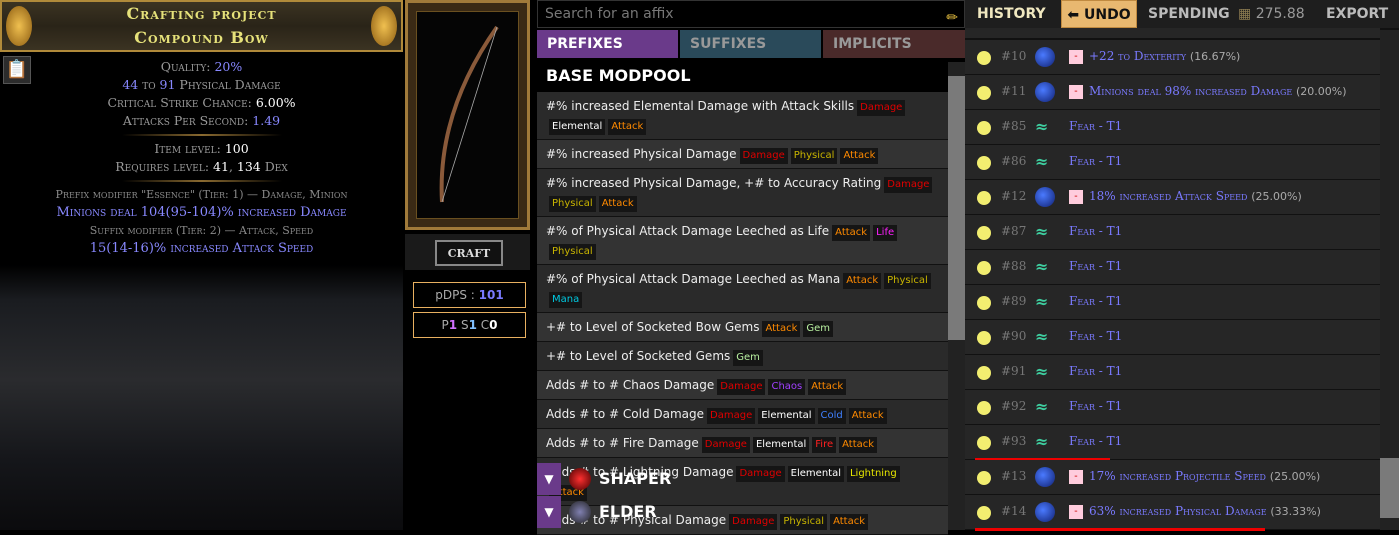 This screenshot has height=535, width=1399. What do you see at coordinates (1172, 162) in the screenshot?
I see `history-row: #86 ≈ Fear - T1` at bounding box center [1172, 162].